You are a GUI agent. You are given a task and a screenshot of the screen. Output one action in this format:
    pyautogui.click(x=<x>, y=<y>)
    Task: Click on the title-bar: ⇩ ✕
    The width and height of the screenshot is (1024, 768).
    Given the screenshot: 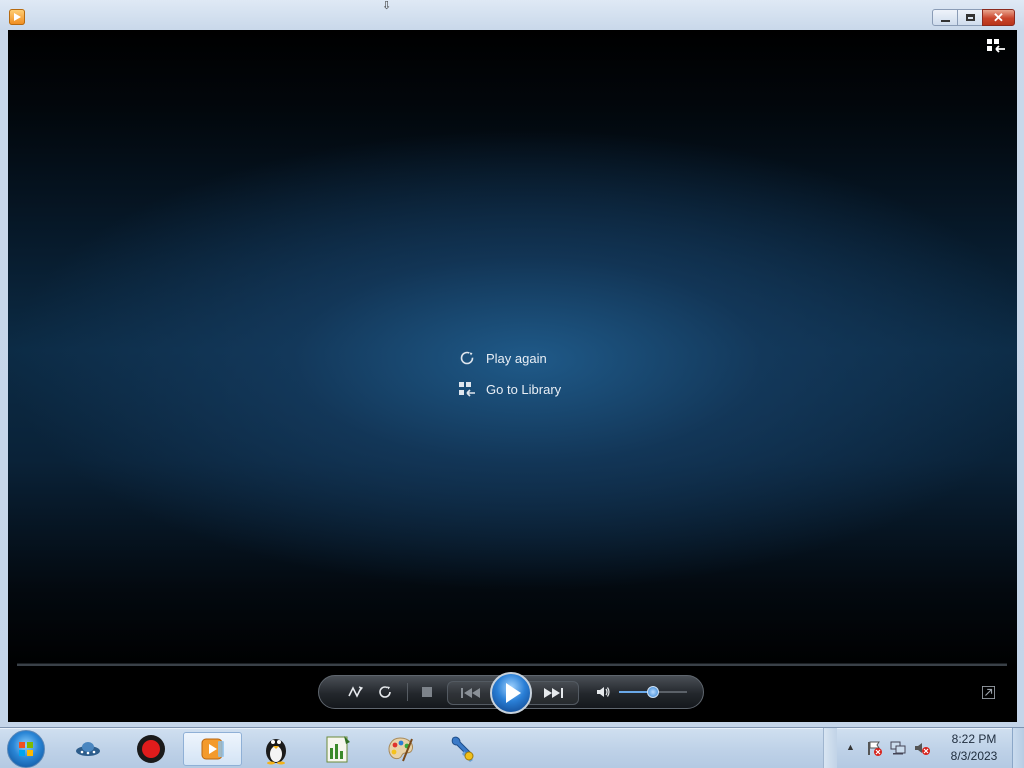 What is the action you would take?
    pyautogui.click(x=512, y=15)
    